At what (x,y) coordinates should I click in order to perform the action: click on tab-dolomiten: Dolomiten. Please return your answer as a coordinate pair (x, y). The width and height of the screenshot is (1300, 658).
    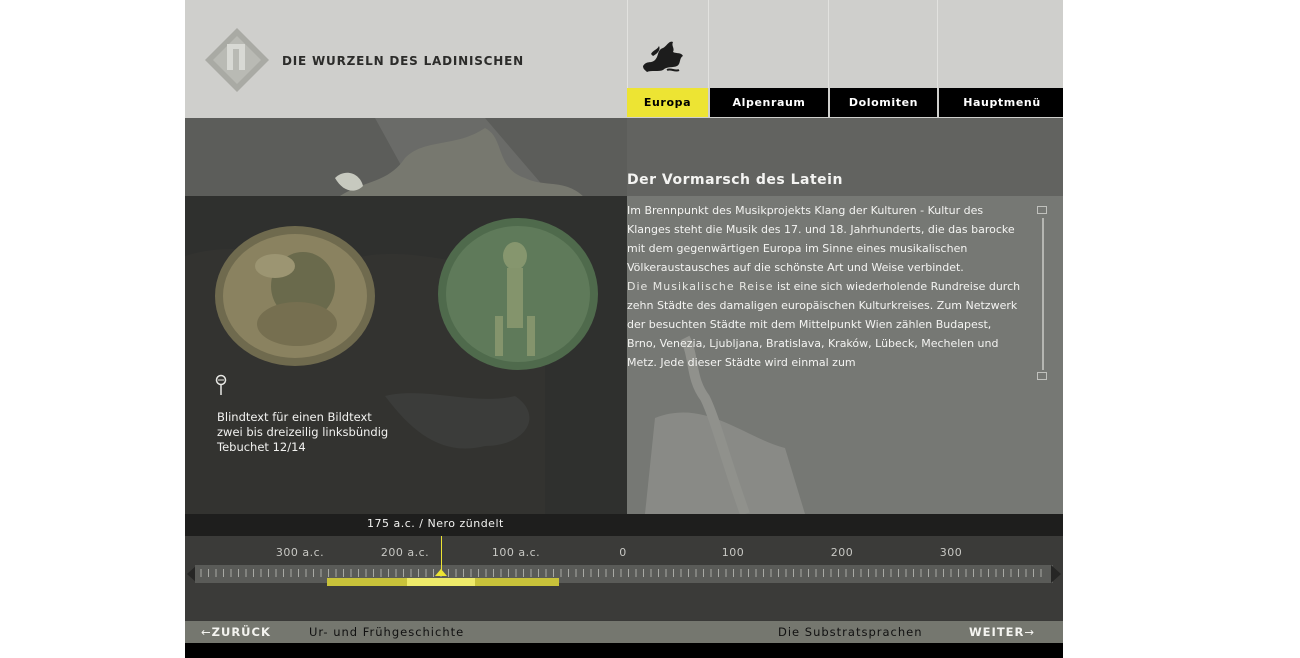
    Looking at the image, I should click on (882, 102).